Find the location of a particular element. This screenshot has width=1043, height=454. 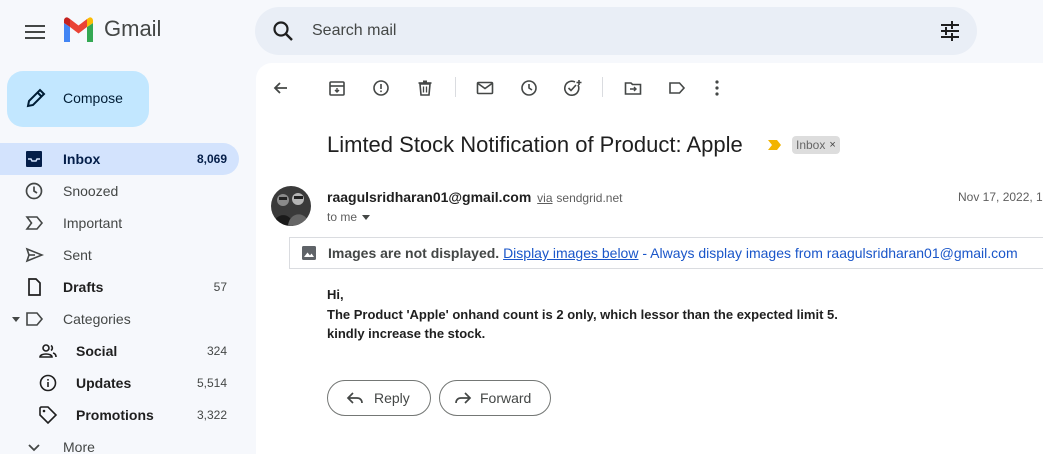

archive-icon is located at coordinates (337, 88).